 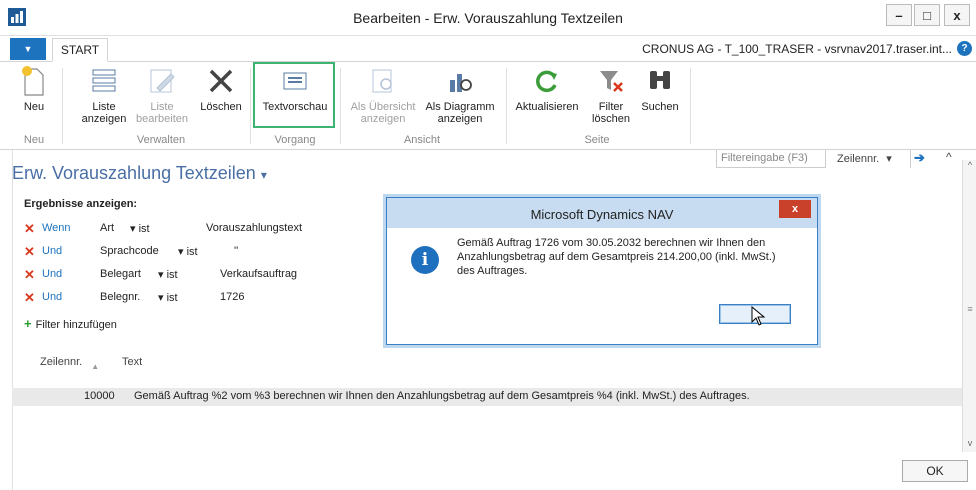 What do you see at coordinates (952, 159) in the screenshot?
I see `collapse-icon: ^` at bounding box center [952, 159].